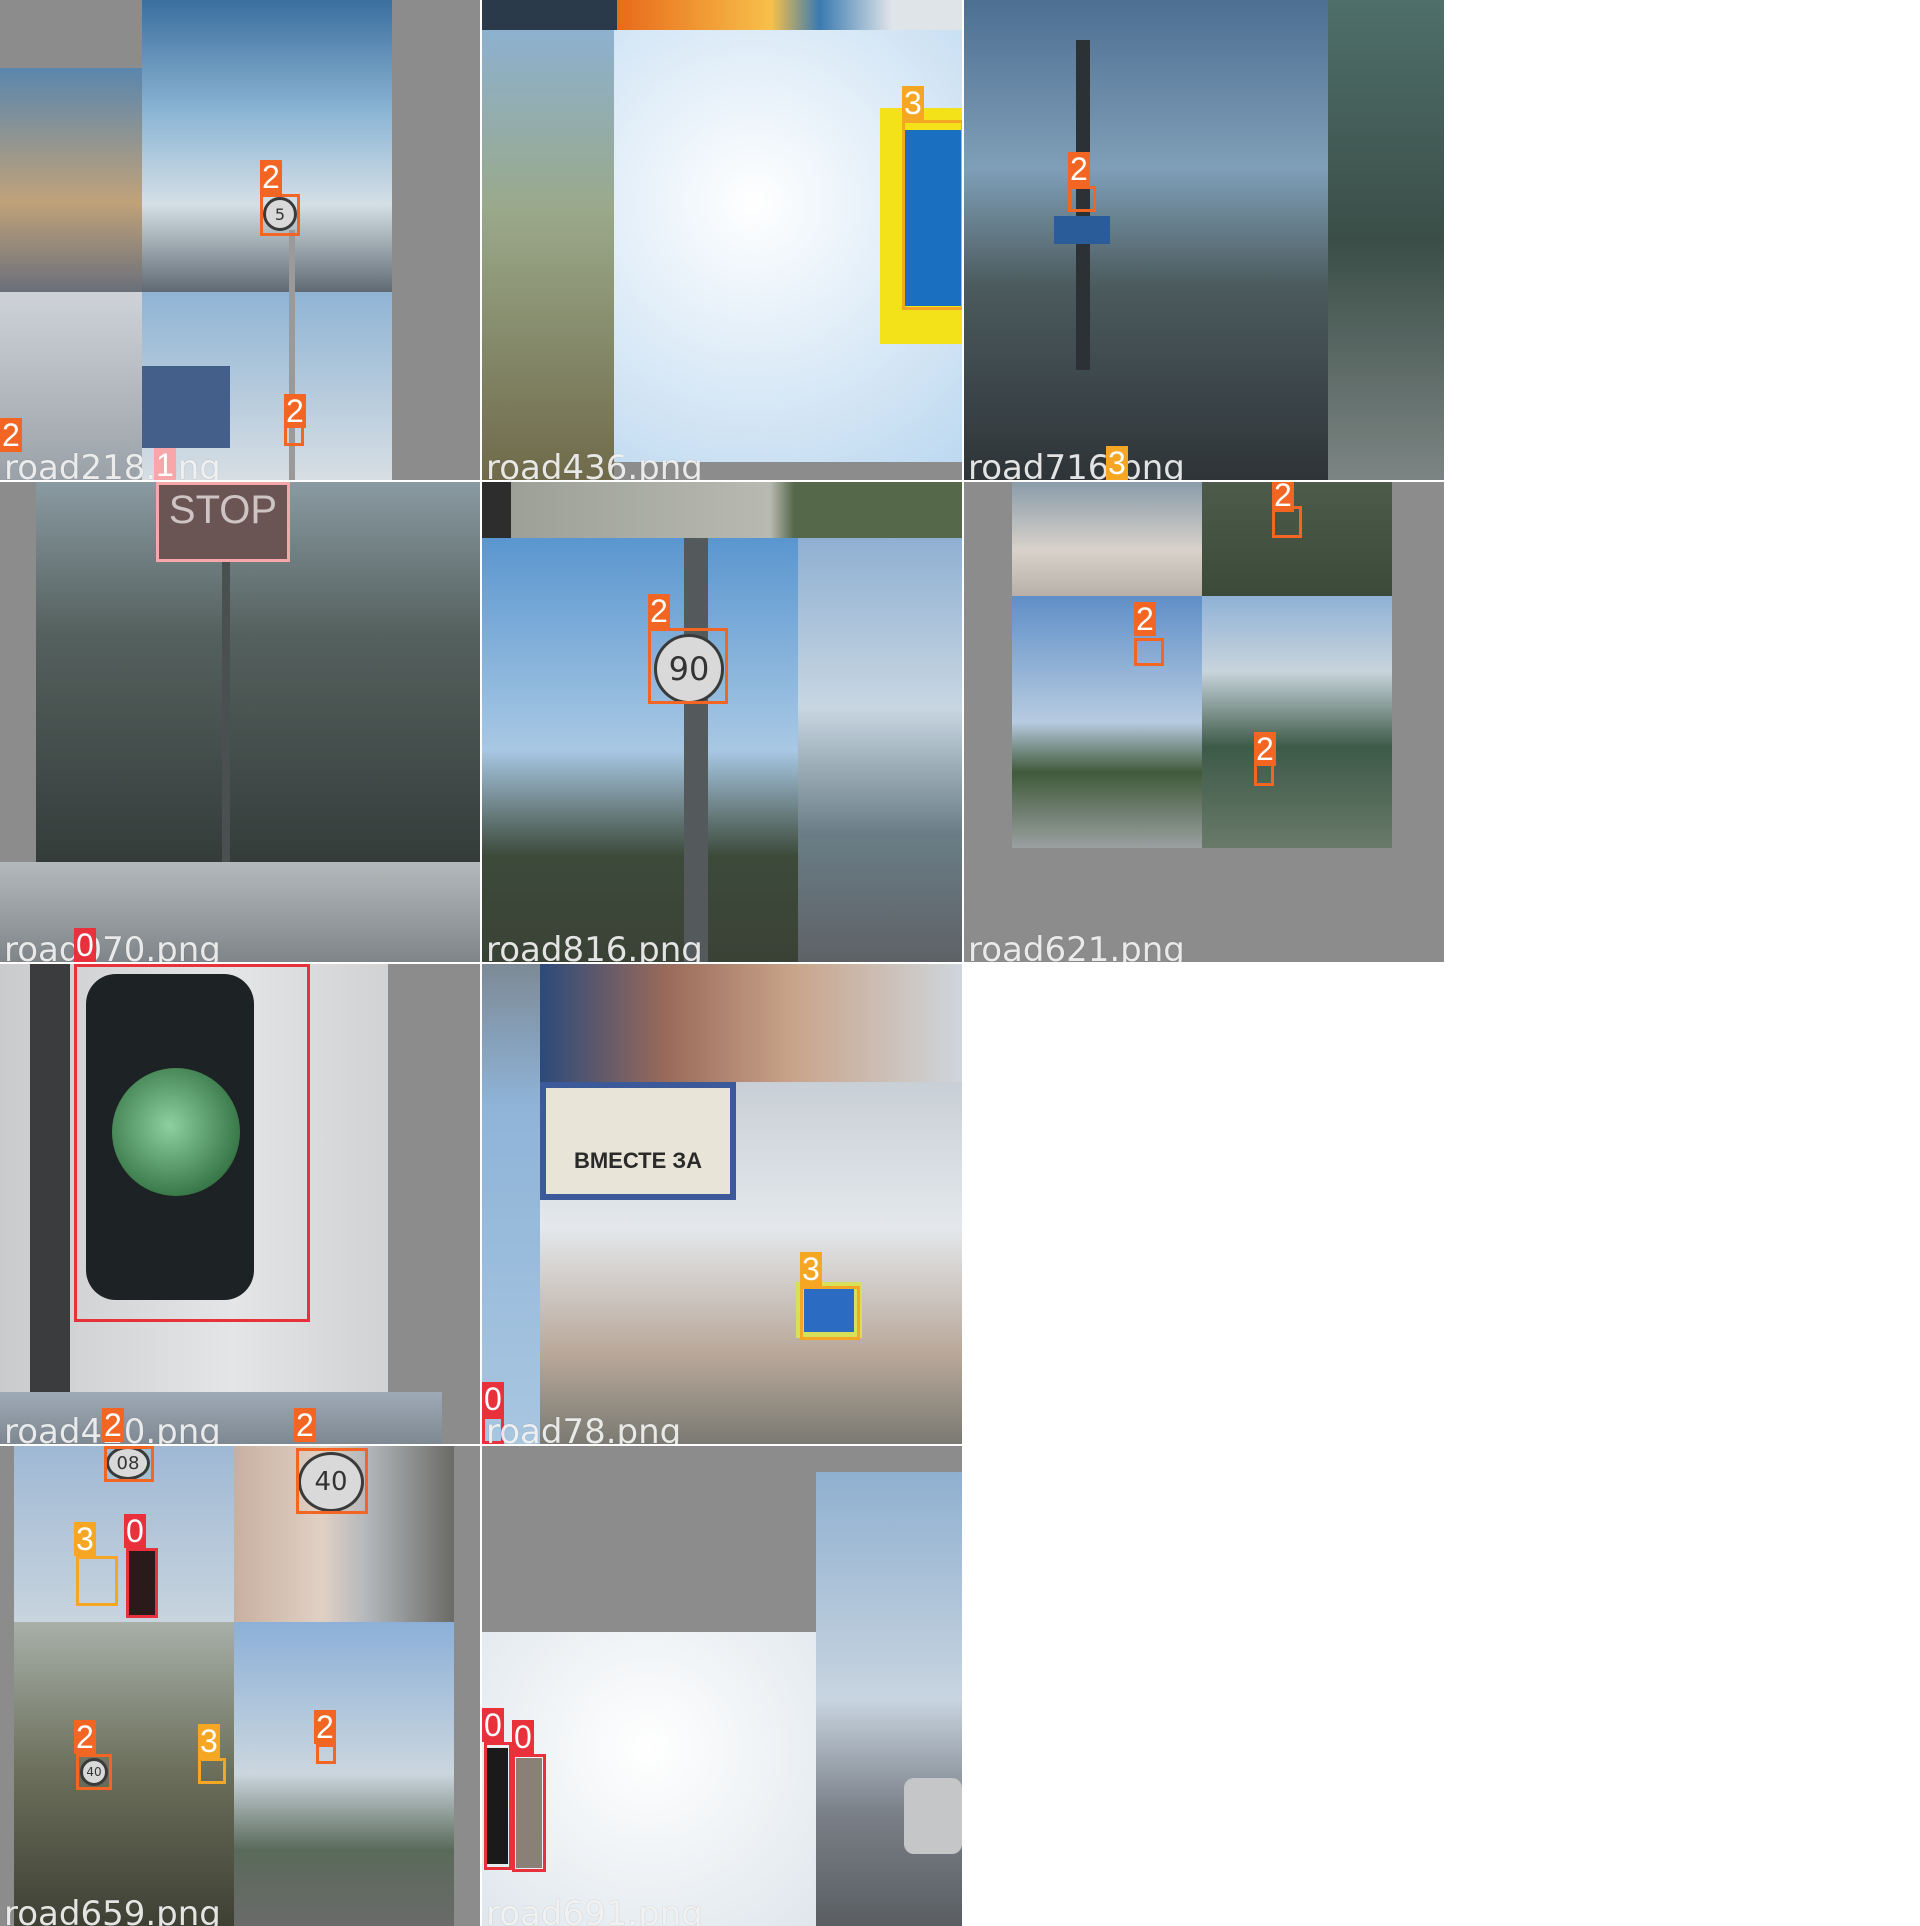  I want to click on mosaic-tile-road621: 2 2 2 road621.png, so click(1204, 722).